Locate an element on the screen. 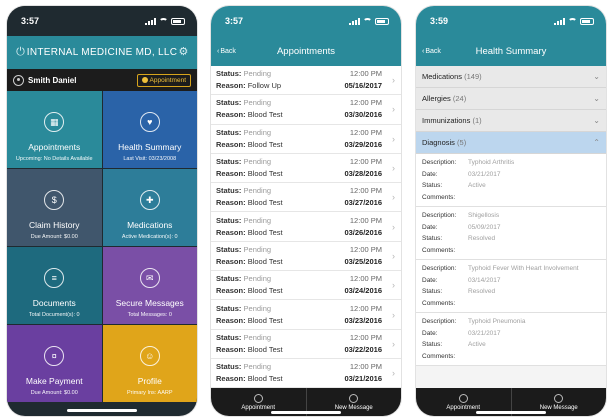  tile-label: Secure Messages is located at coordinates (149, 303).